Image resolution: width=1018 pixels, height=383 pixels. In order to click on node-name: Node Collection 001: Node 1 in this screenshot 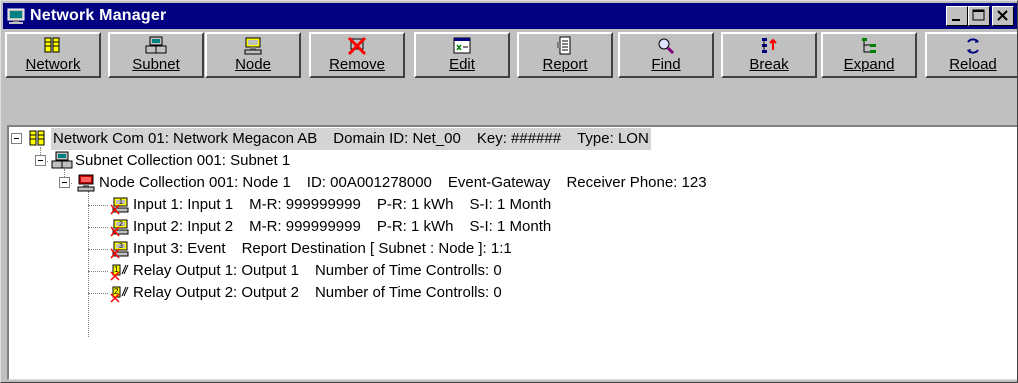, I will do `click(195, 182)`.